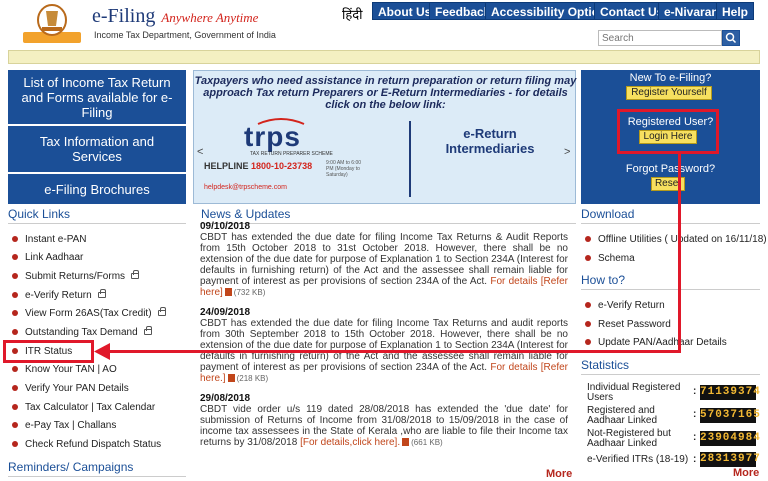 Image resolution: width=768 pixels, height=481 pixels. I want to click on news-more-link: More, so click(559, 474).